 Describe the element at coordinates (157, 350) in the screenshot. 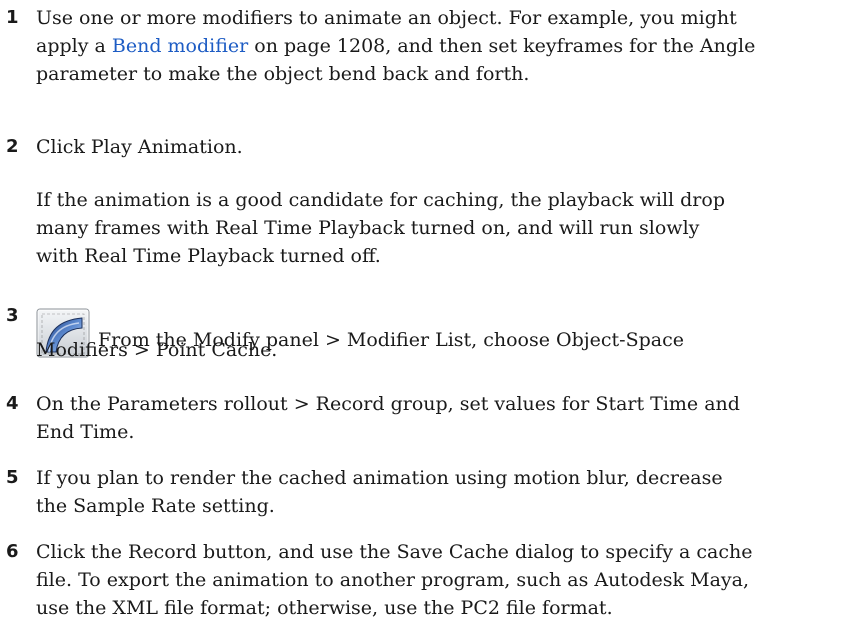

I see `text-line: Modifiers > Point Cache.` at that location.